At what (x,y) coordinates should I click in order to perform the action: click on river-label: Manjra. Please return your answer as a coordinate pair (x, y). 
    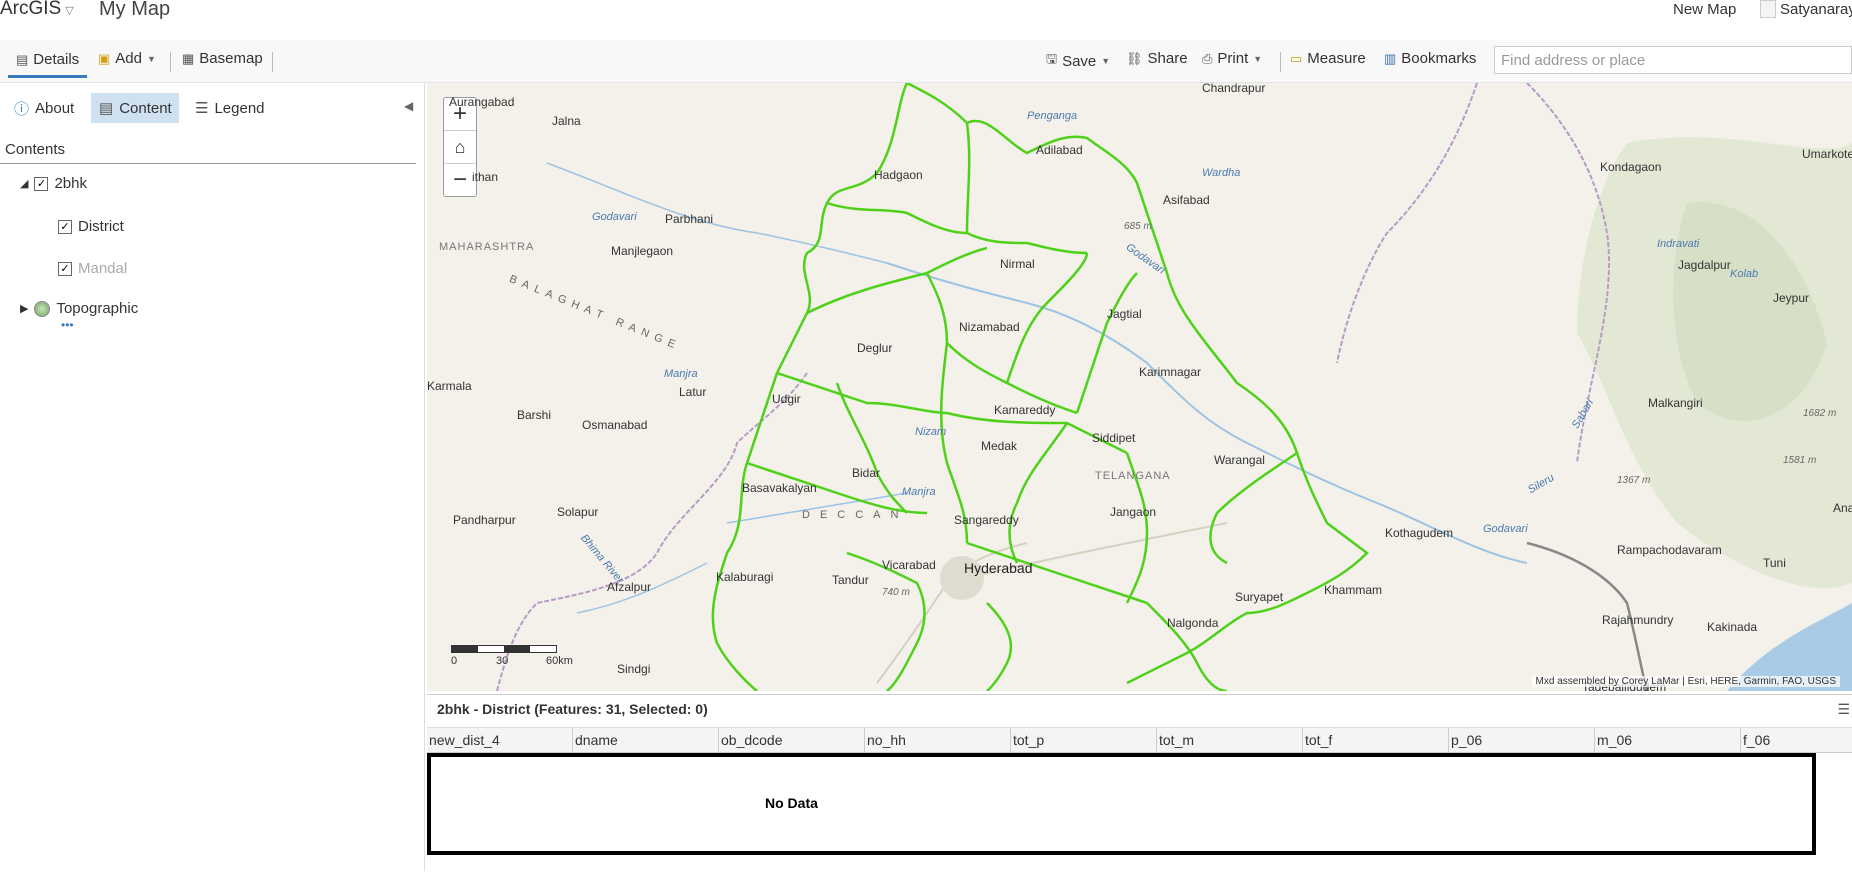
    Looking at the image, I should click on (919, 492).